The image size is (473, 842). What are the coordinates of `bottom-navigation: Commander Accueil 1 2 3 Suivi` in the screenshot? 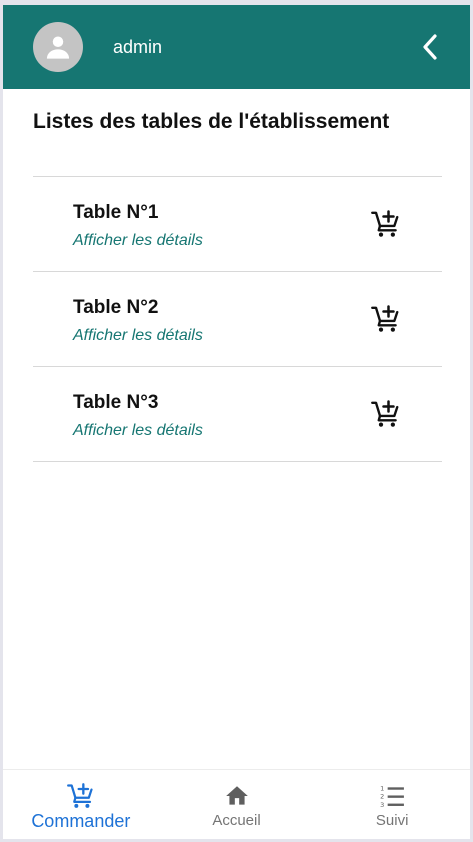 It's located at (236, 804).